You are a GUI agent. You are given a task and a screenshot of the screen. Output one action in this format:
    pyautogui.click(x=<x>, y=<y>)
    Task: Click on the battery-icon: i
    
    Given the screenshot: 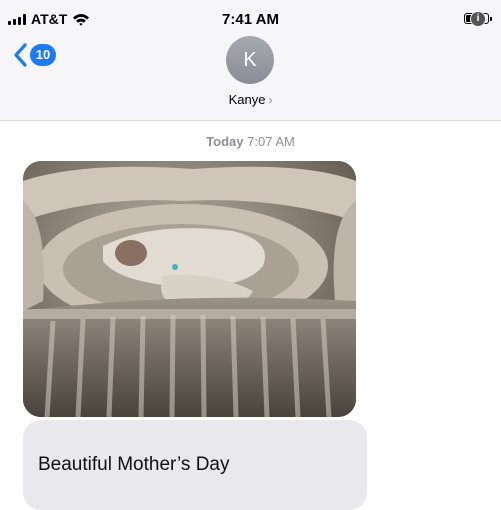 What is the action you would take?
    pyautogui.click(x=478, y=19)
    